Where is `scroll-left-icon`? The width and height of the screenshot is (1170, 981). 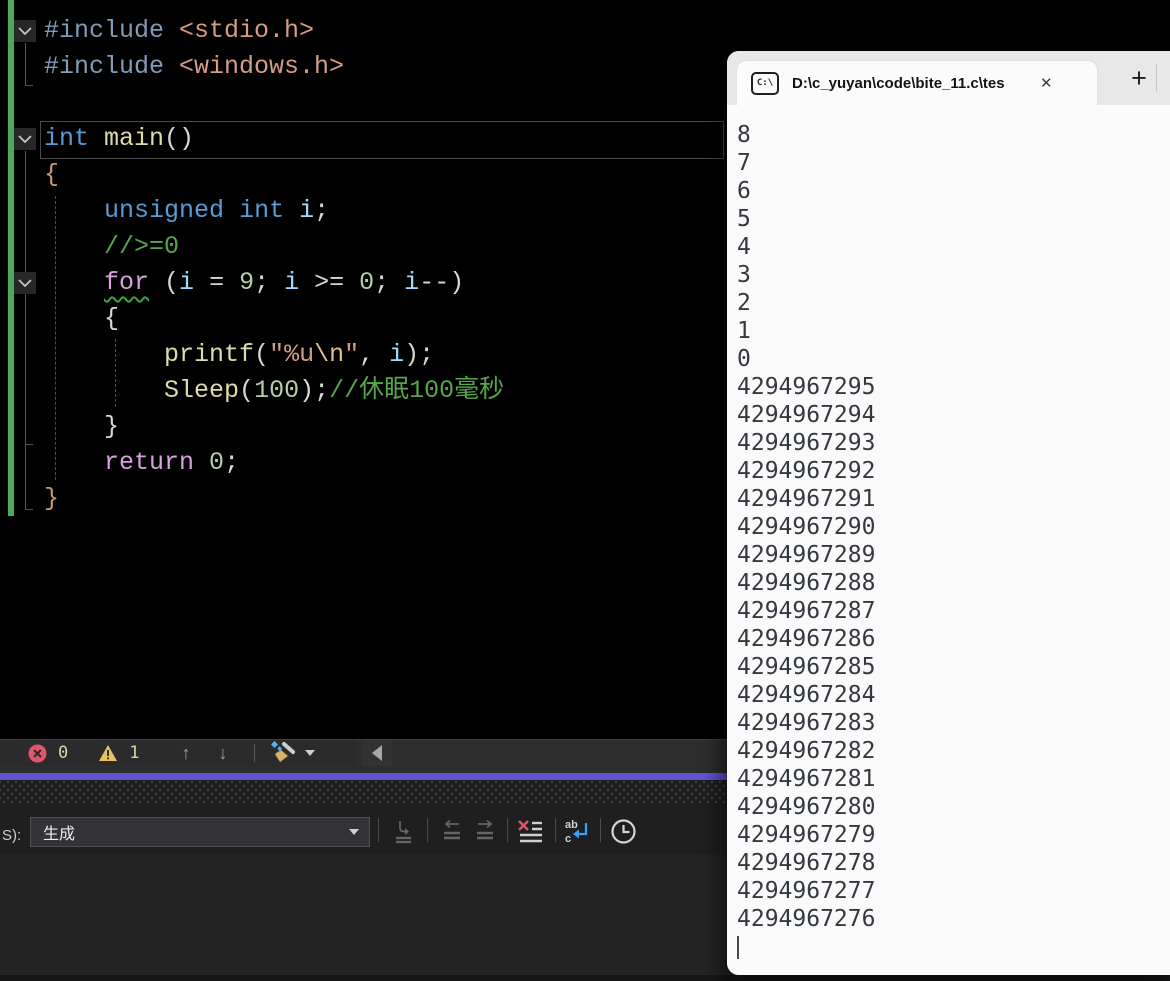 scroll-left-icon is located at coordinates (377, 753).